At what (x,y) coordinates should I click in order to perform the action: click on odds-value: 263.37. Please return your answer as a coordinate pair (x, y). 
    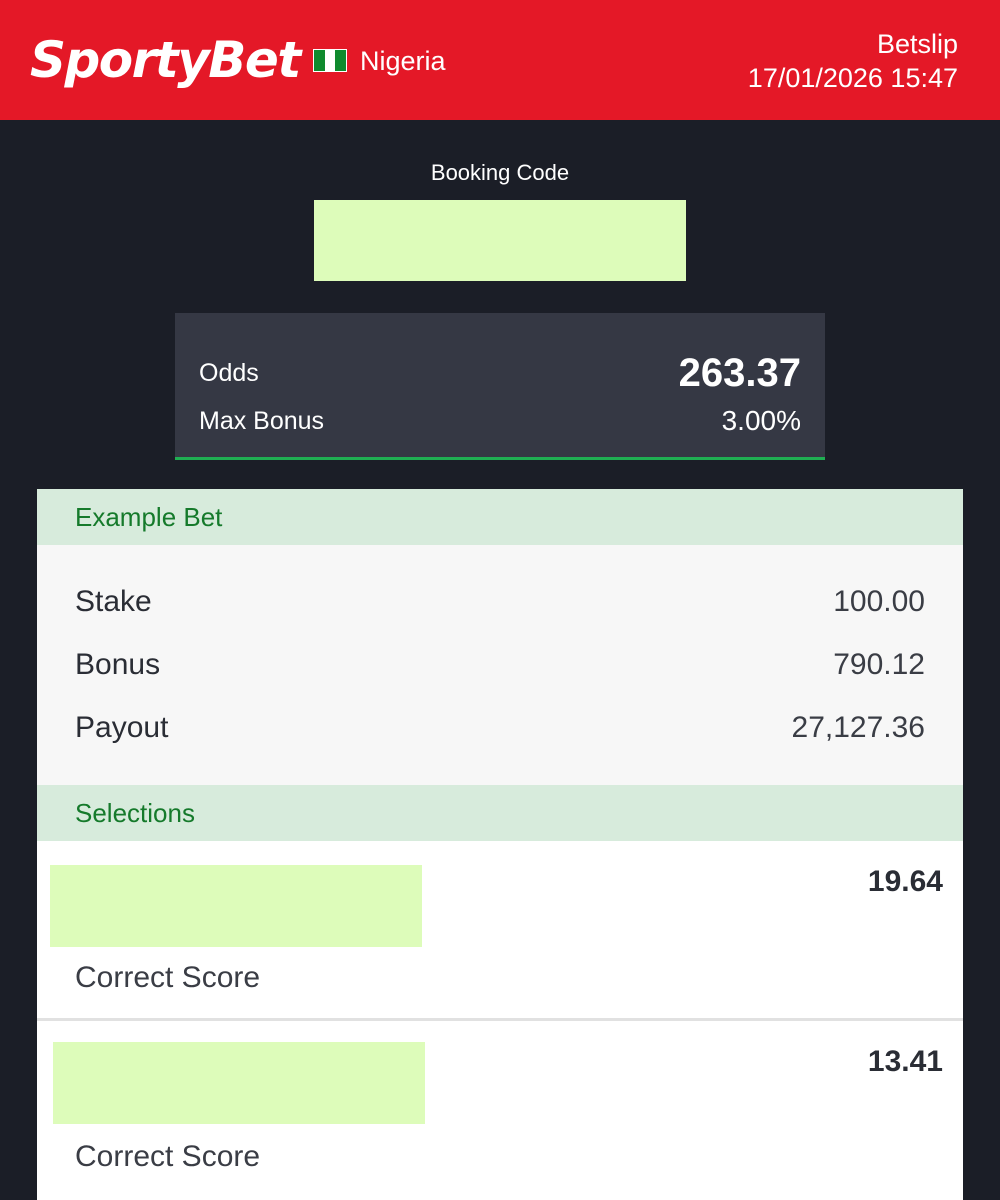
    Looking at the image, I should click on (739, 372).